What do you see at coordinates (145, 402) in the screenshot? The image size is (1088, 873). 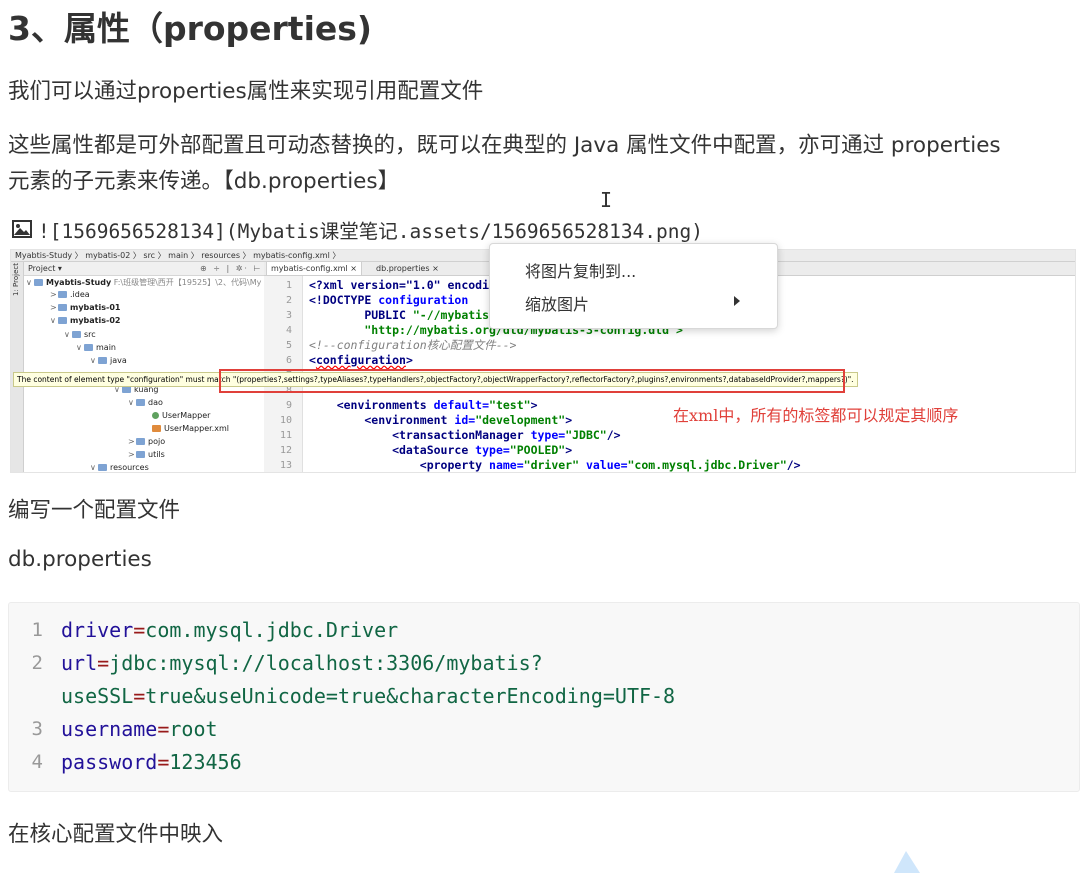 I see `tree-node: ∨ dao` at bounding box center [145, 402].